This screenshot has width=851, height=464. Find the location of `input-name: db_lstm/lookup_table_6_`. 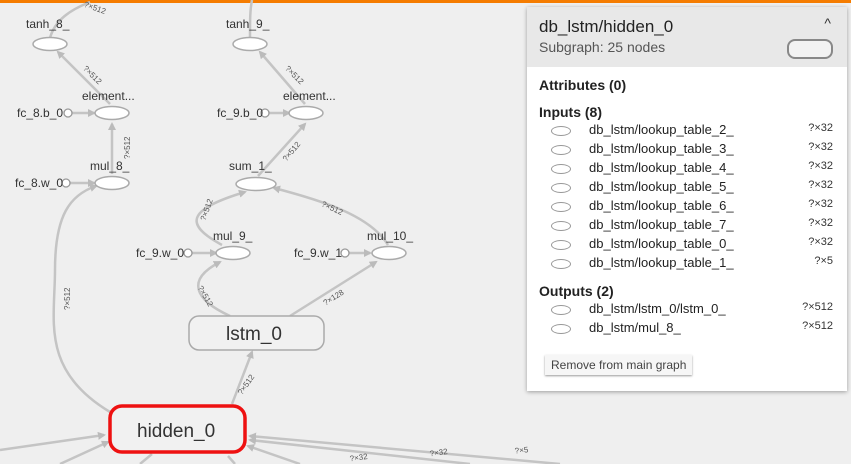

input-name: db_lstm/lookup_table_6_ is located at coordinates (661, 205).